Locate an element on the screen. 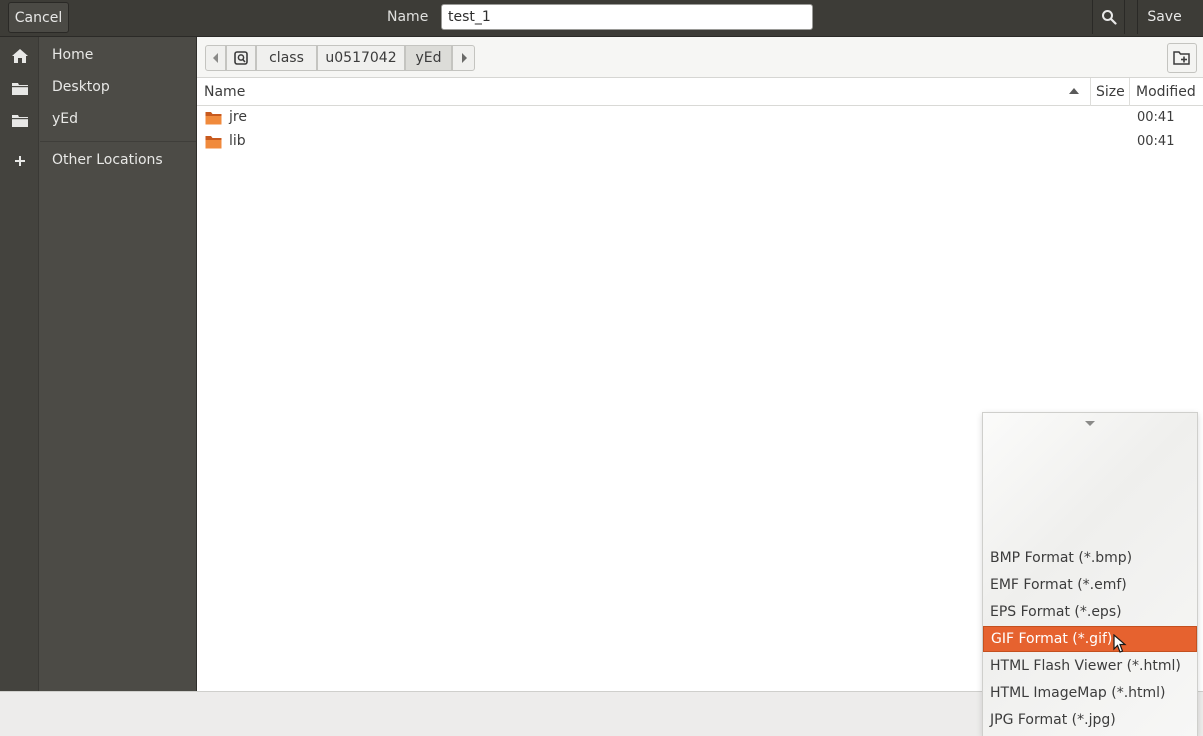 This screenshot has height=736, width=1203. file-type-option-selected: GIF Format (*.gif) is located at coordinates (1090, 639).